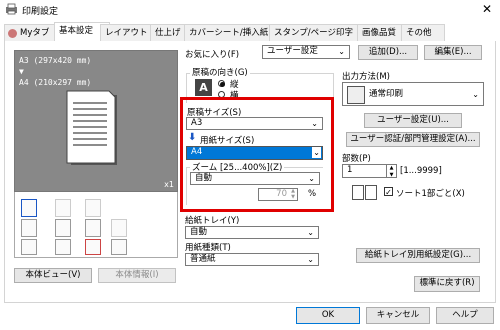  What do you see at coordinates (63, 208) in the screenshot?
I see `staple-icon` at bounding box center [63, 208].